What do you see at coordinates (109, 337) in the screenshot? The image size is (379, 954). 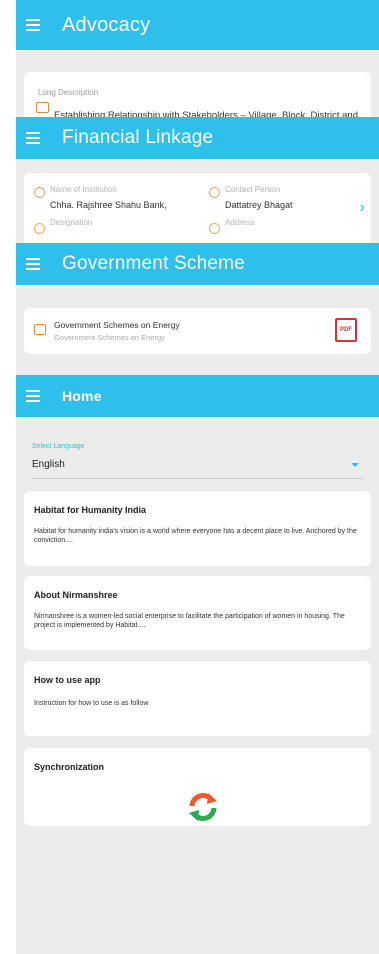 I see `scheme-subtitle: Government Schemes on Energy` at bounding box center [109, 337].